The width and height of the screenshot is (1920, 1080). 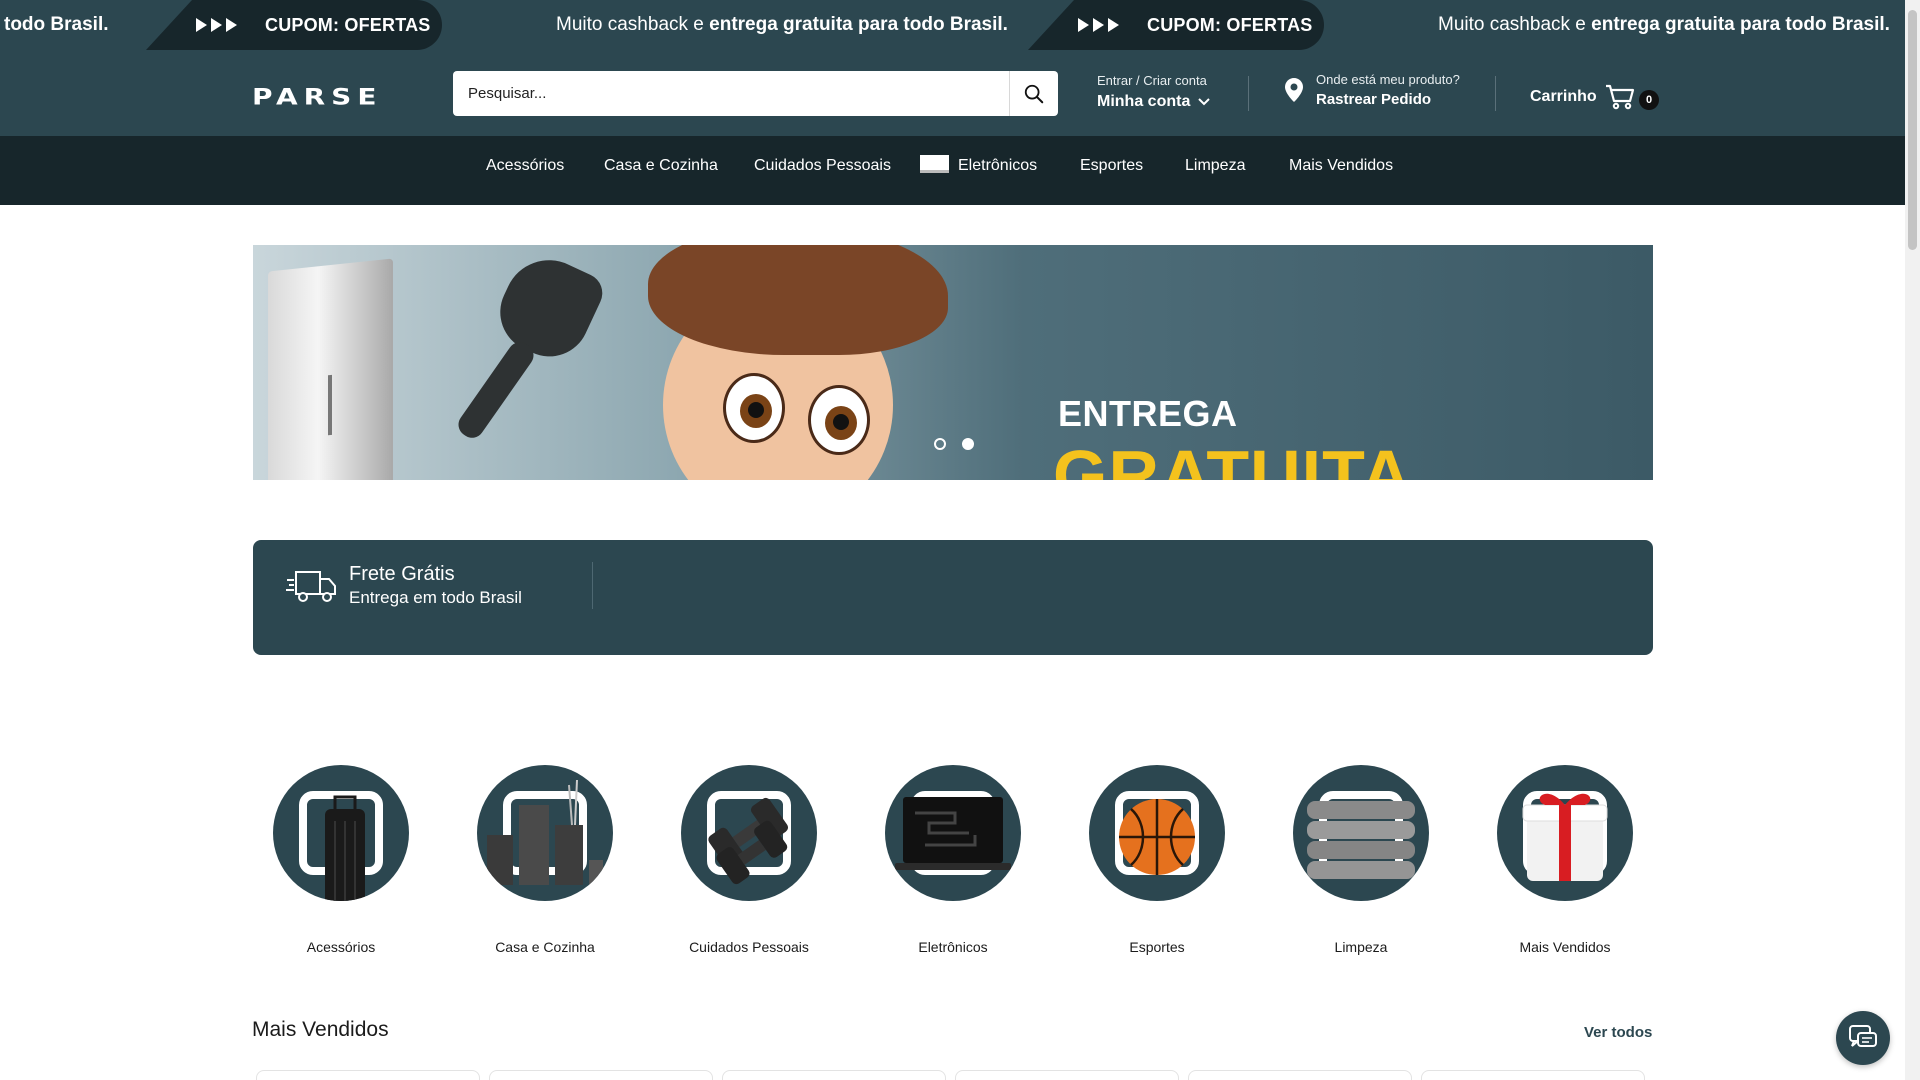 I want to click on scrollbar-thumb, so click(x=1912, y=130).